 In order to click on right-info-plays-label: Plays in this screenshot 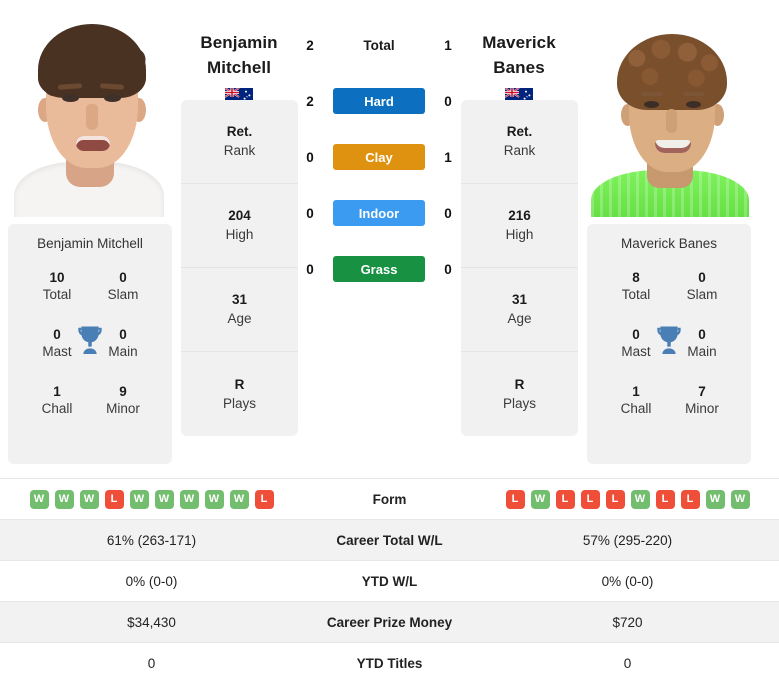, I will do `click(519, 403)`.